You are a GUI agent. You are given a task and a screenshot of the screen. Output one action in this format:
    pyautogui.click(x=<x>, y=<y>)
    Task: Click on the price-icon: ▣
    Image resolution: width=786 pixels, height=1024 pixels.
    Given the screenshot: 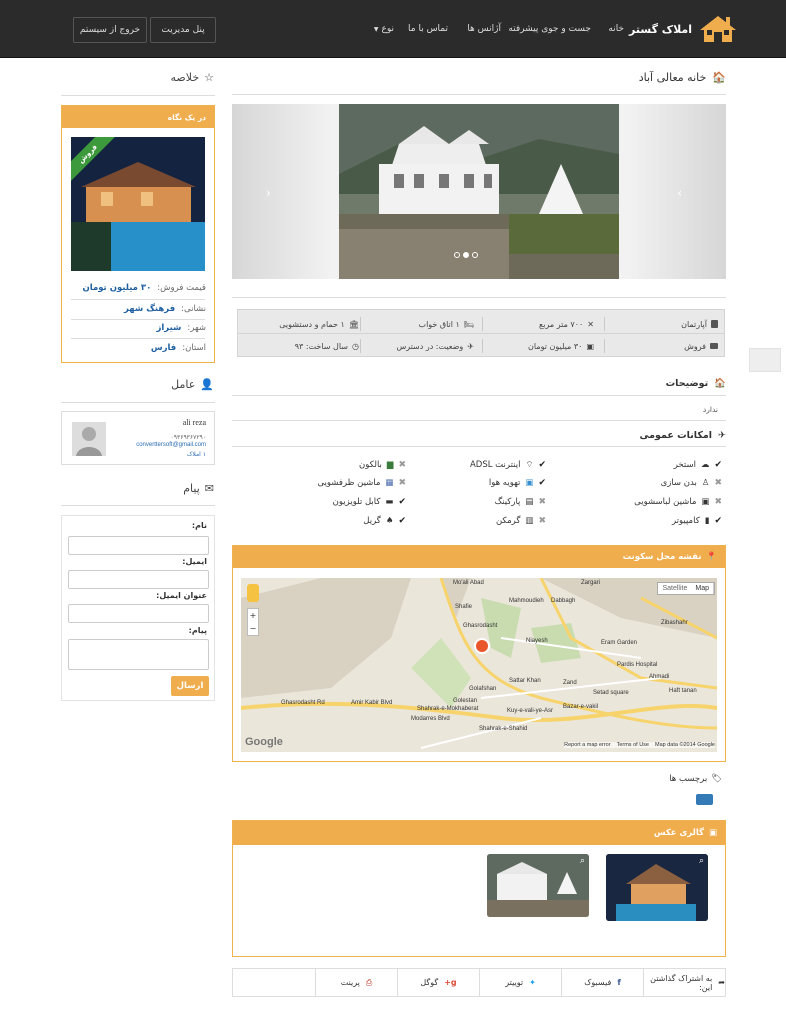 What is the action you would take?
    pyautogui.click(x=590, y=346)
    